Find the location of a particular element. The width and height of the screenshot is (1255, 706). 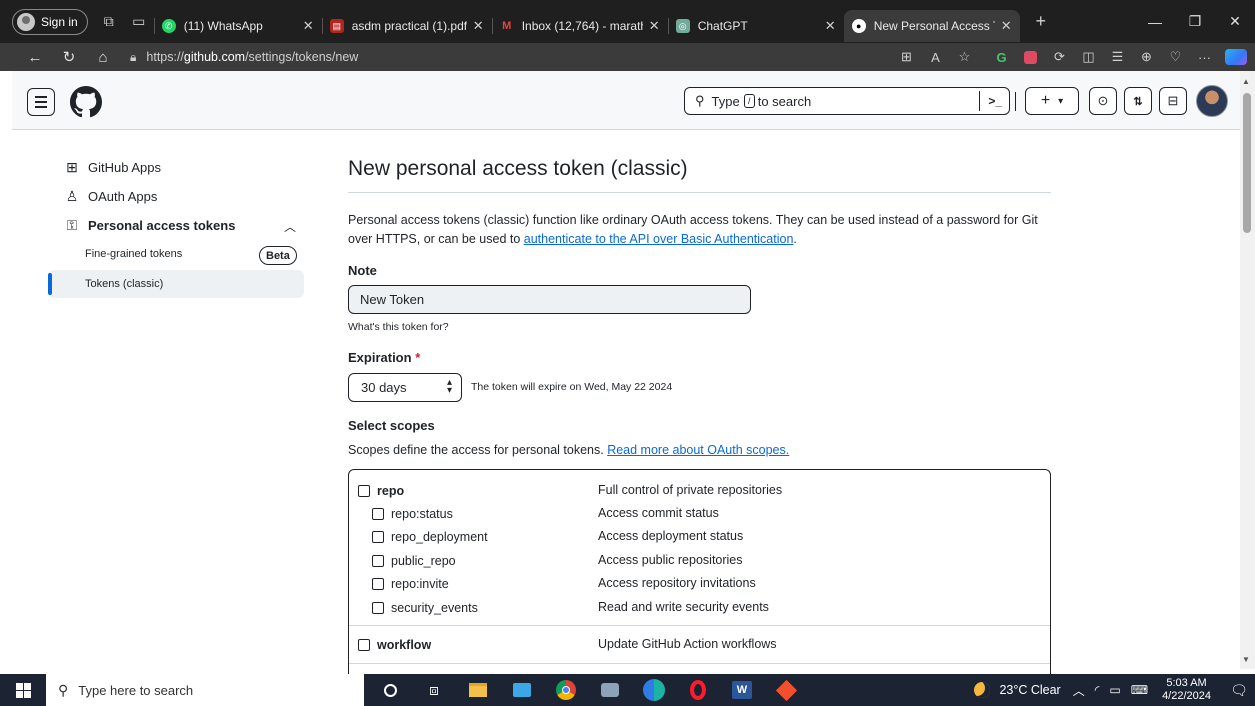

control-panel-icon is located at coordinates (522, 690).